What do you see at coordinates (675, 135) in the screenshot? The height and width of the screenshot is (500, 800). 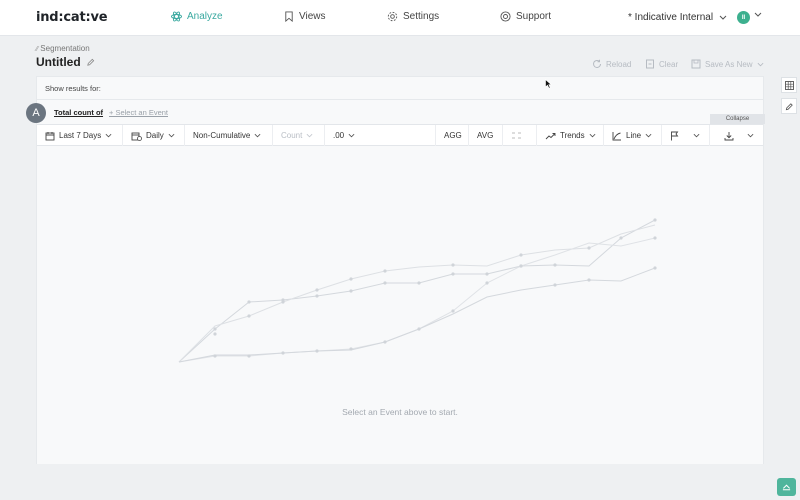 I see `flag-icon` at bounding box center [675, 135].